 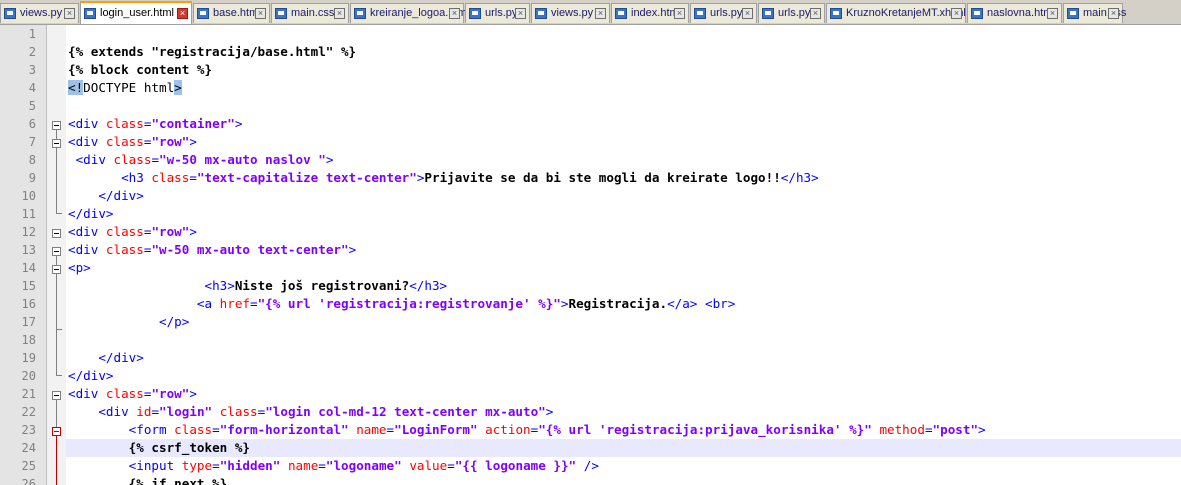 I want to click on code-line: 26 {% if next %}, so click(x=590, y=480).